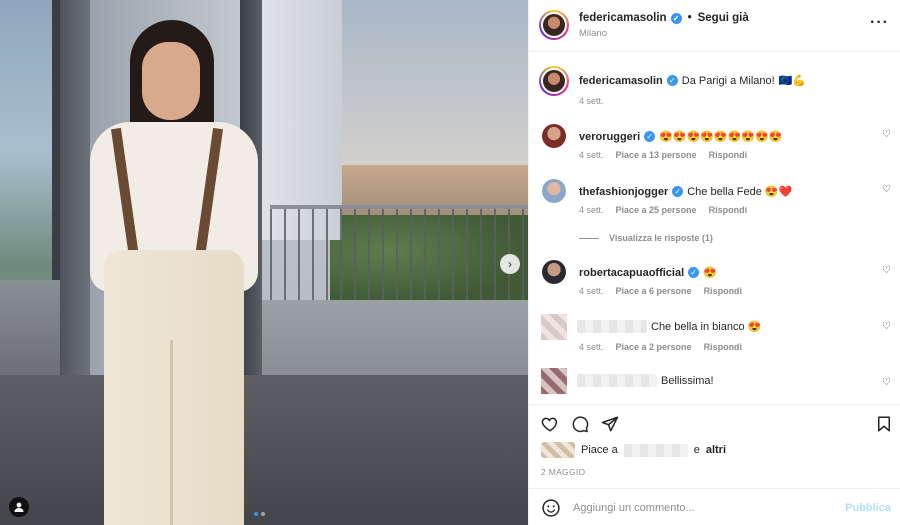  What do you see at coordinates (580, 424) in the screenshot?
I see `comment-icon` at bounding box center [580, 424].